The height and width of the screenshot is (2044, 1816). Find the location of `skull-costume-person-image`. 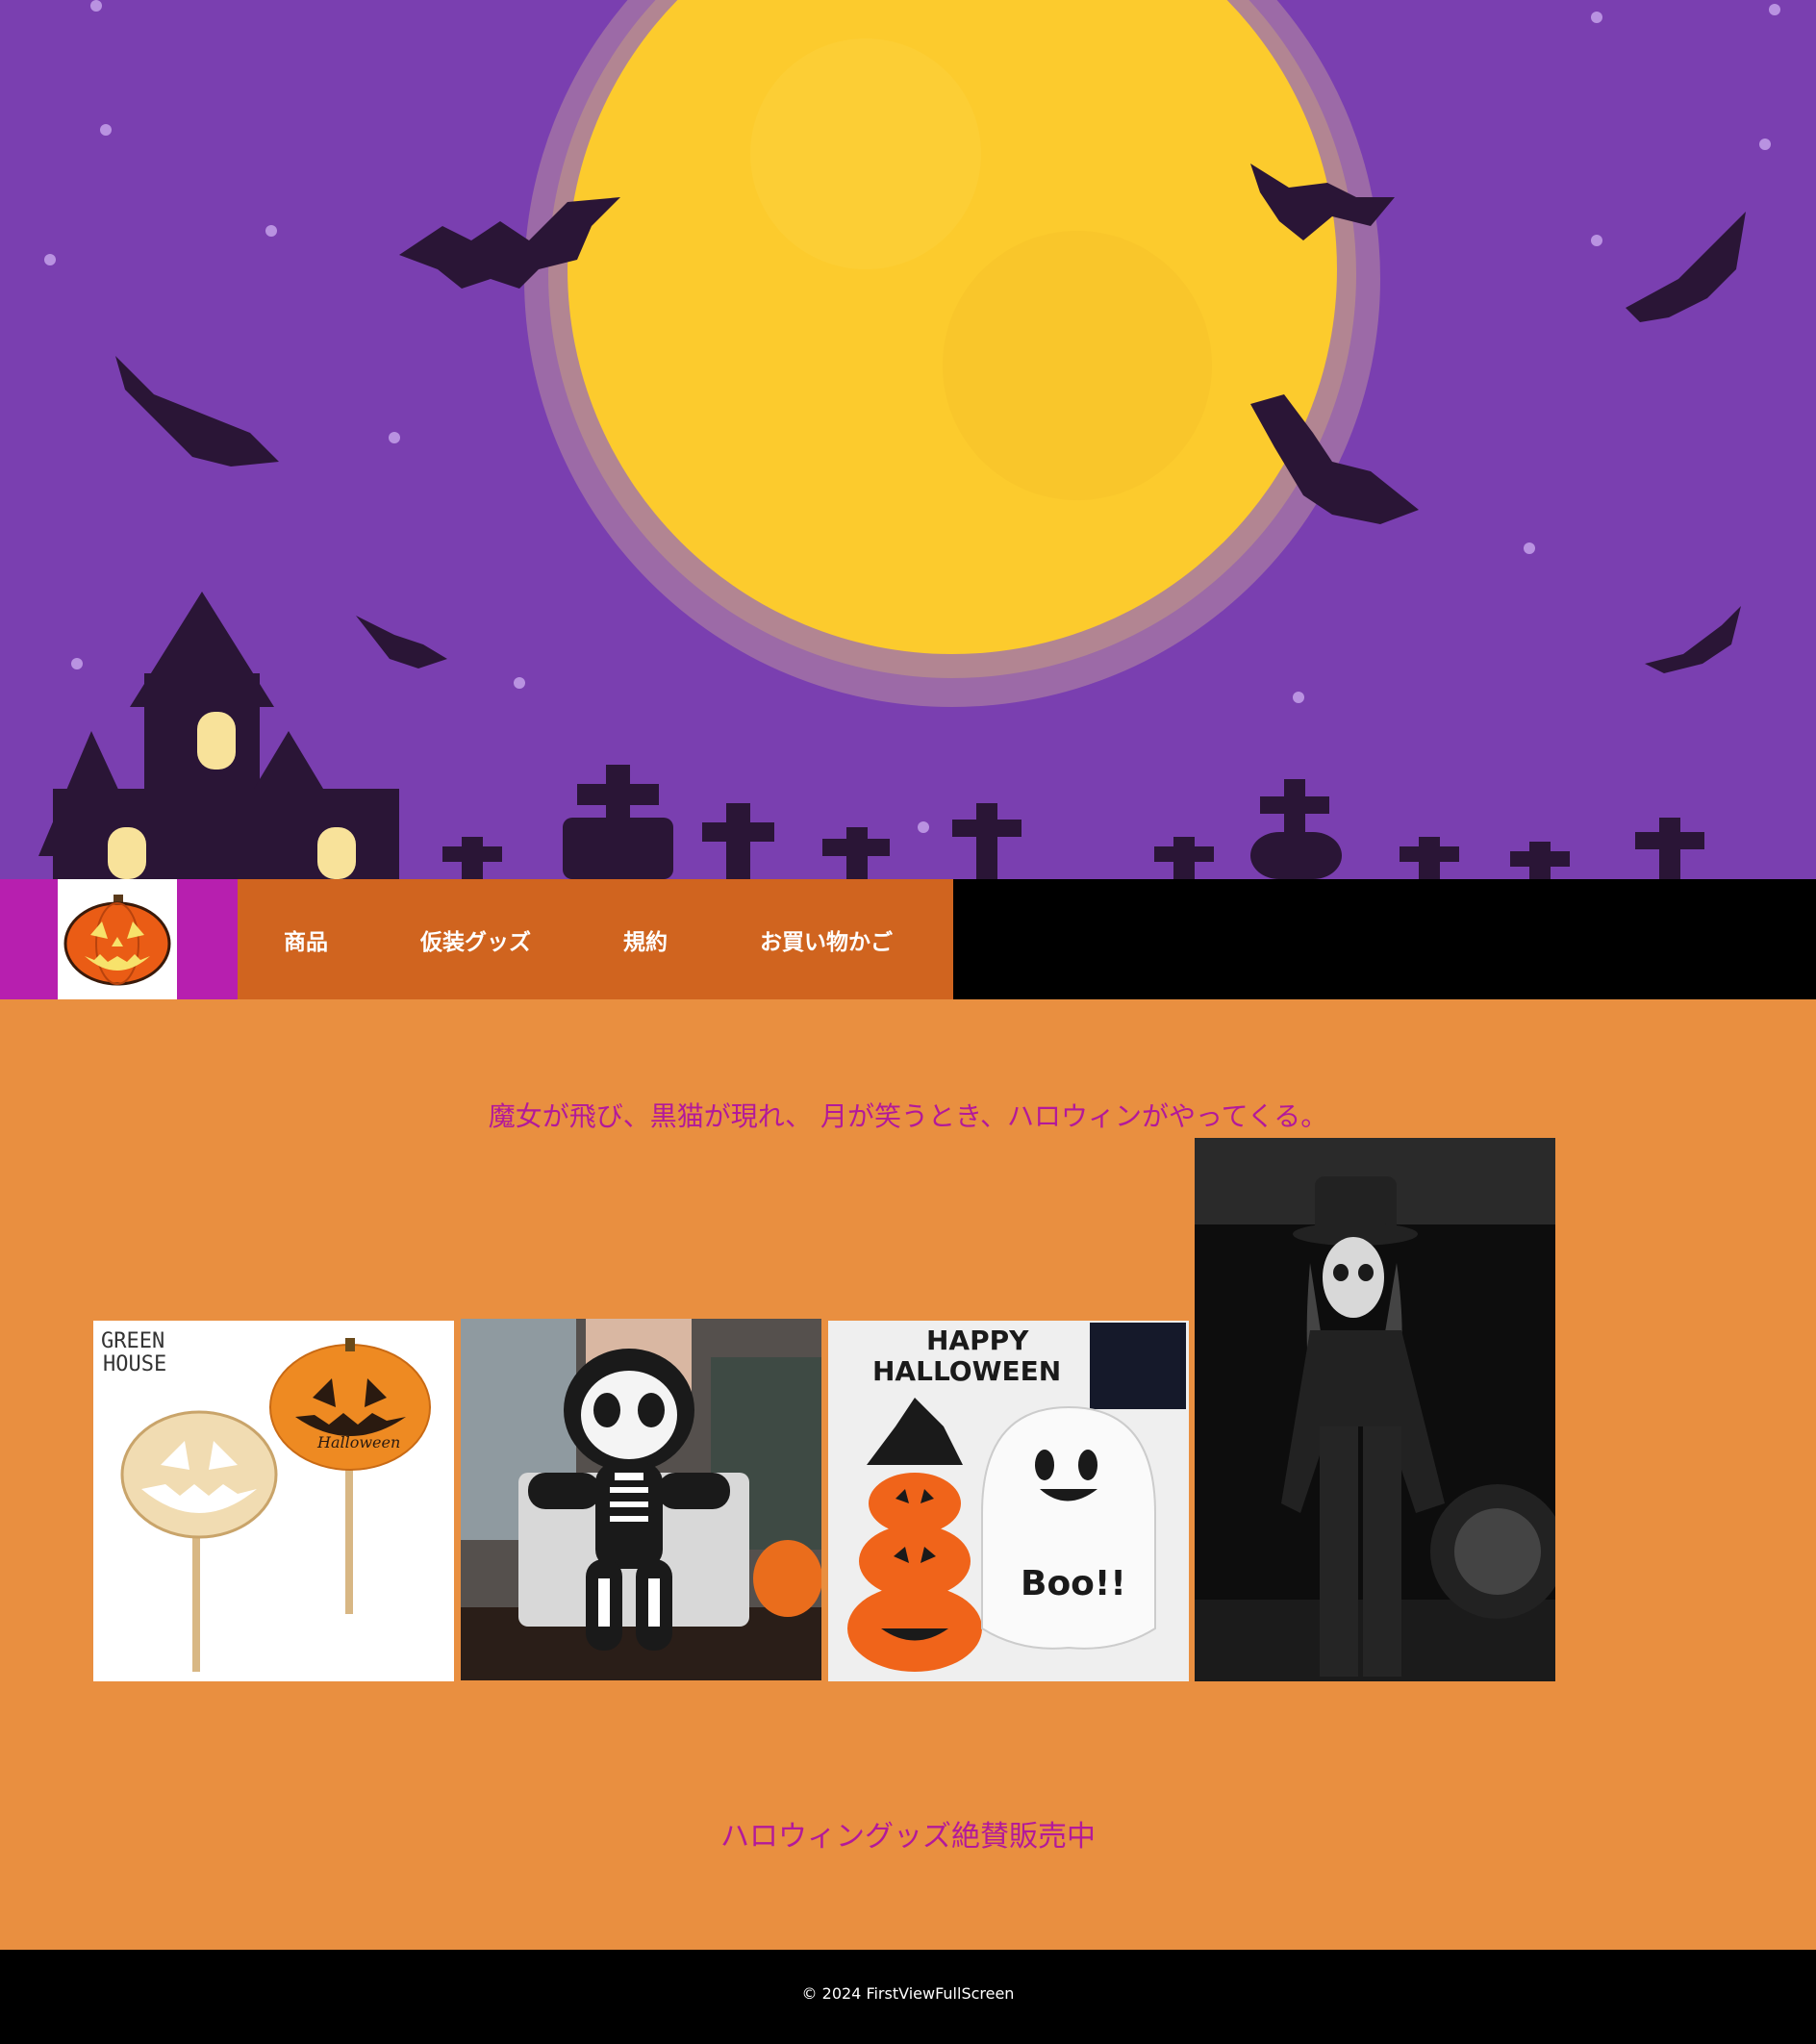

skull-costume-person-image is located at coordinates (1375, 1410).